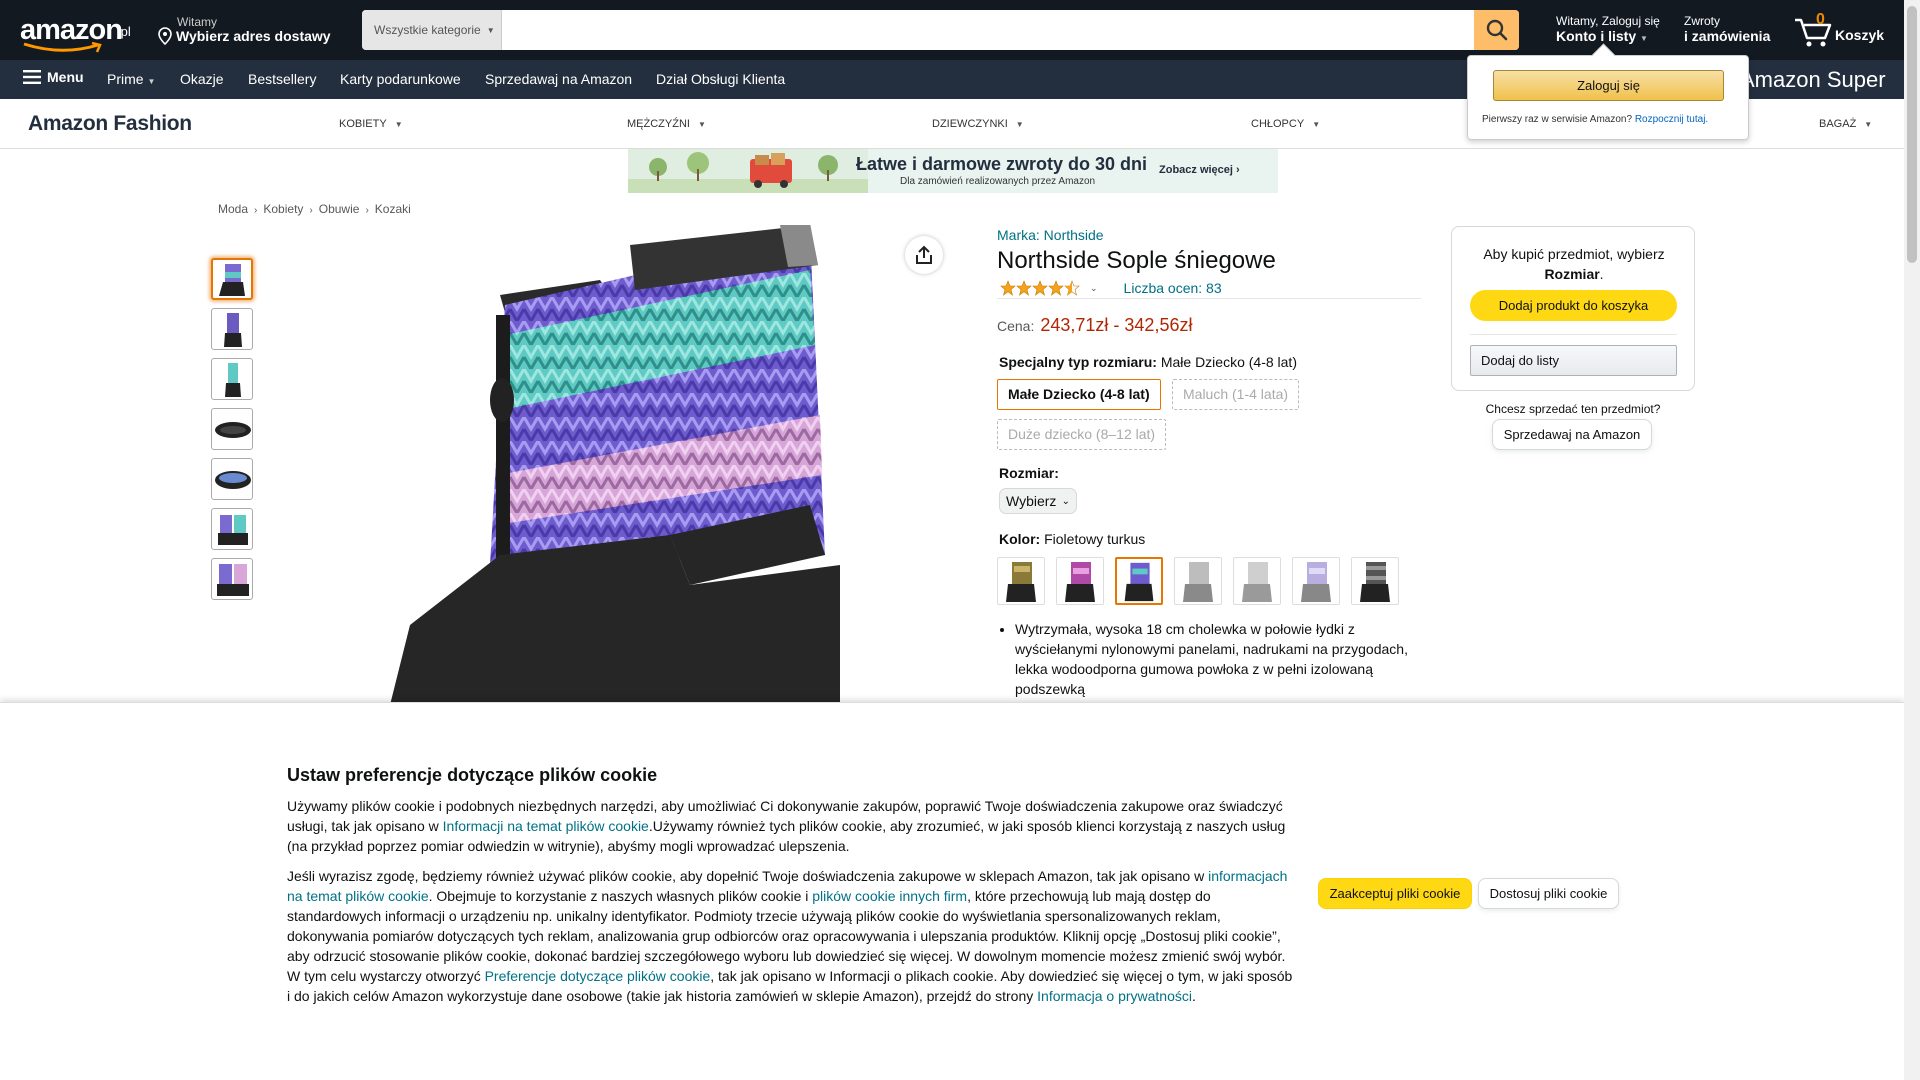 The image size is (1920, 1080). I want to click on fashion-cat-label: KOBIETY, so click(363, 124).